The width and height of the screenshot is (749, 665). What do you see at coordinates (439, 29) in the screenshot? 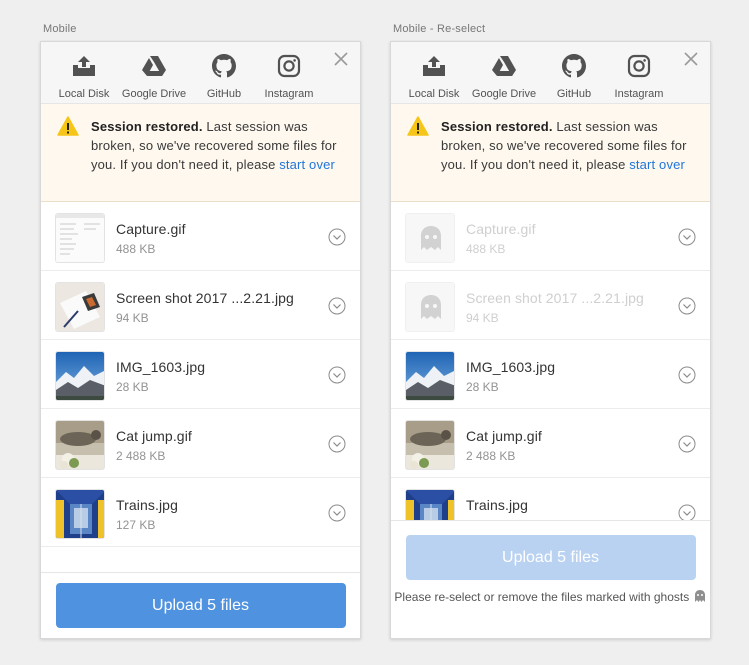
I see `frame-label: Mobile - Re-select` at bounding box center [439, 29].